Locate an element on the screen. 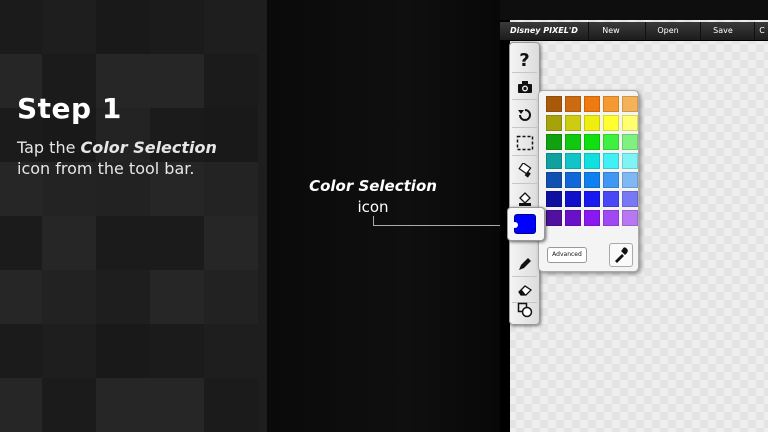  callout-dot is located at coordinates (515, 225).